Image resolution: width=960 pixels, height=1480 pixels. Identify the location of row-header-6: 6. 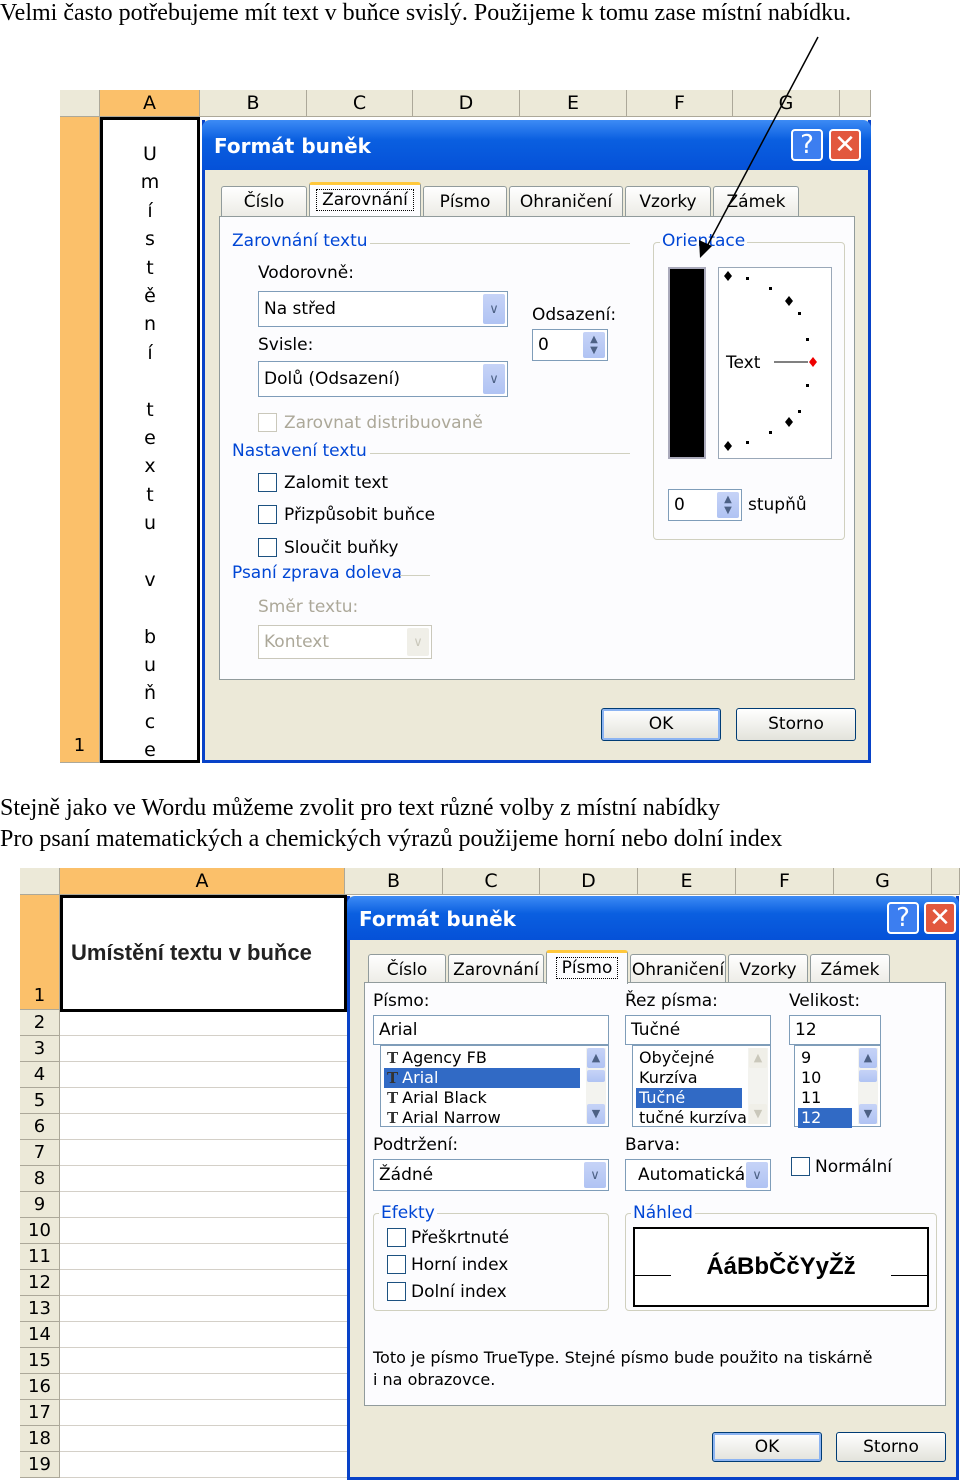
(40, 1127).